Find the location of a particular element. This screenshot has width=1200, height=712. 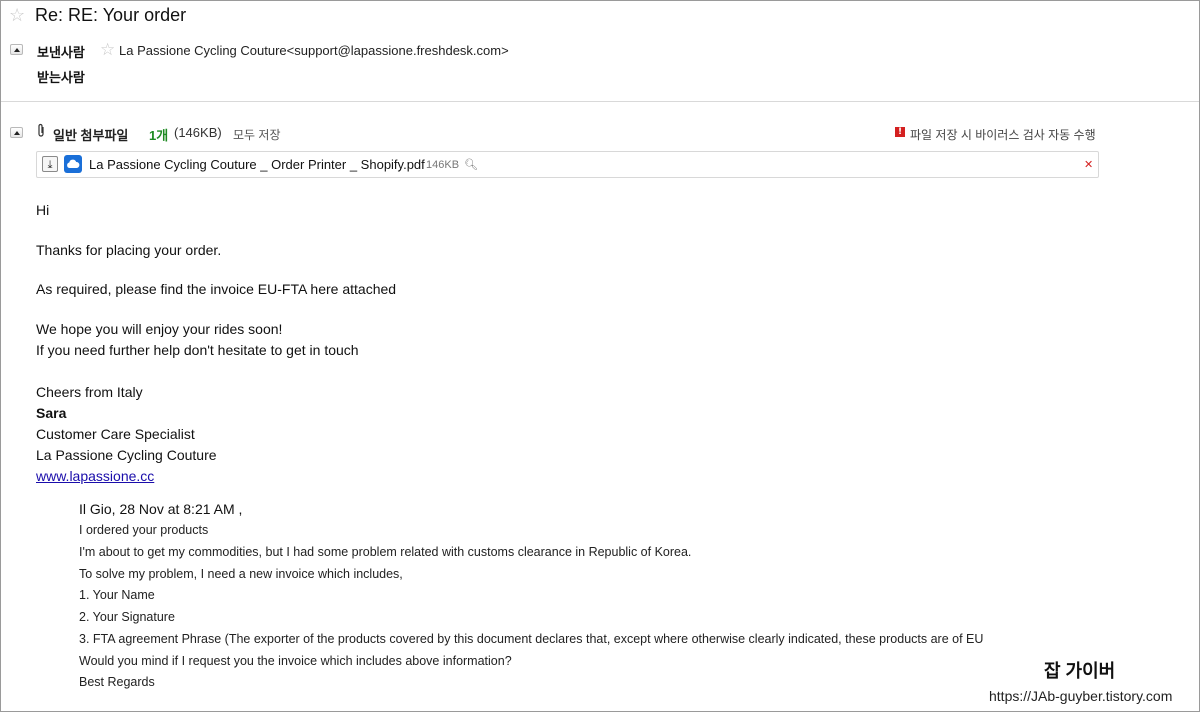

quoted-line: Best Regards is located at coordinates (117, 682).